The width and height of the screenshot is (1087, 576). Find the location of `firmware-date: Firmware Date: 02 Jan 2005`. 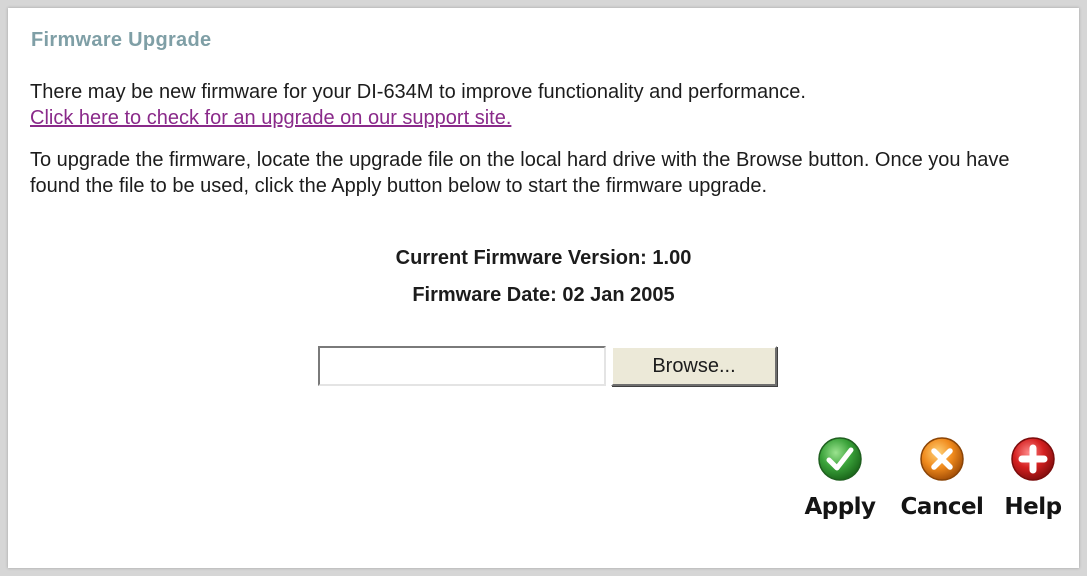

firmware-date: Firmware Date: 02 Jan 2005 is located at coordinates (543, 295).